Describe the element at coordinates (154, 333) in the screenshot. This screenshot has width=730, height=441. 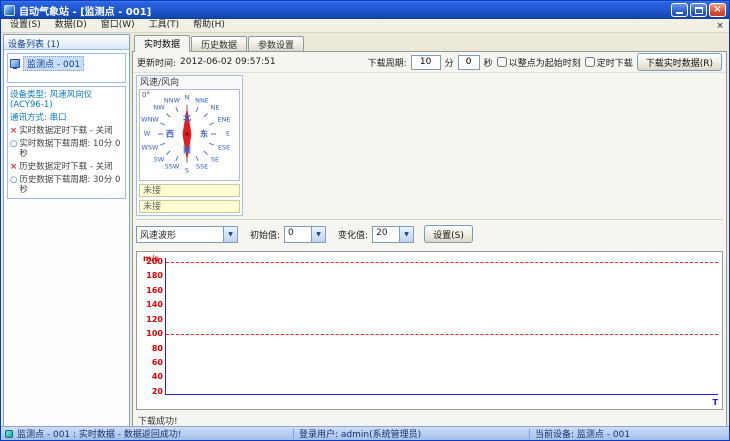
I see `y-tick: 100` at that location.